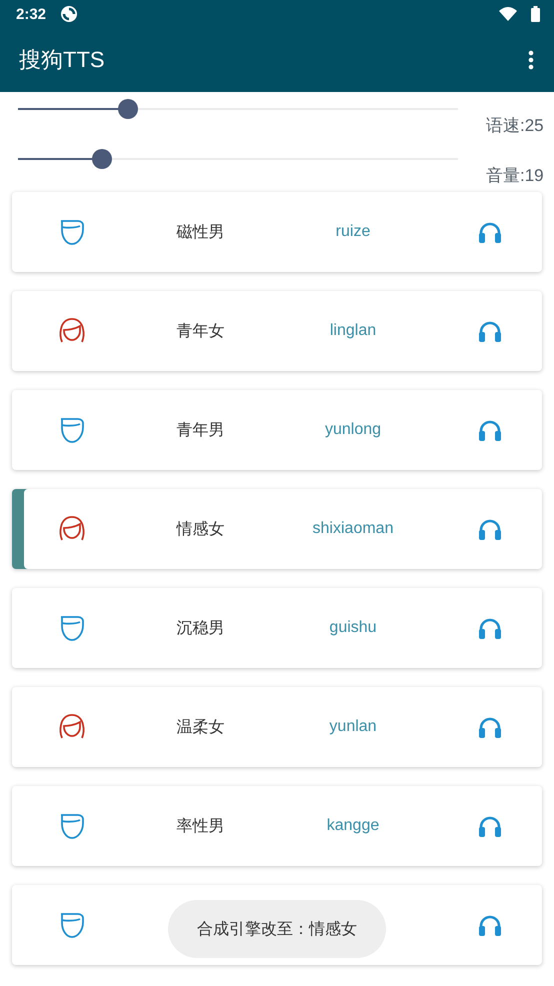 The height and width of the screenshot is (986, 554). Describe the element at coordinates (277, 430) in the screenshot. I see `voice-card: 青年男 yunlong` at that location.